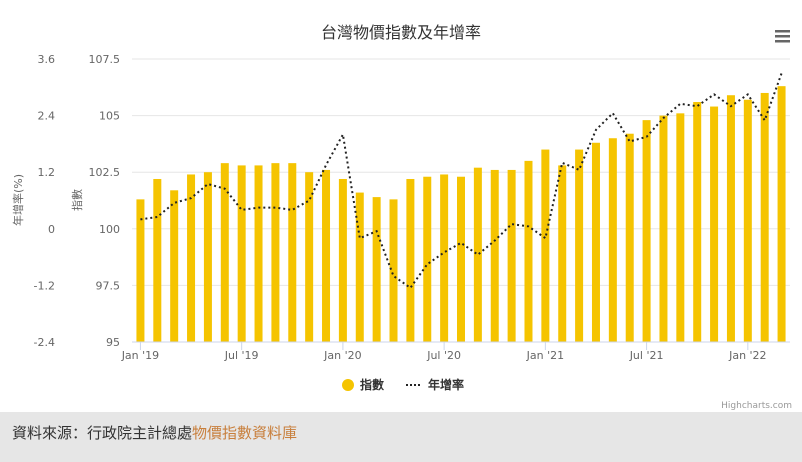 The image size is (802, 462). I want to click on left-tick-label: 3.6, so click(47, 59).